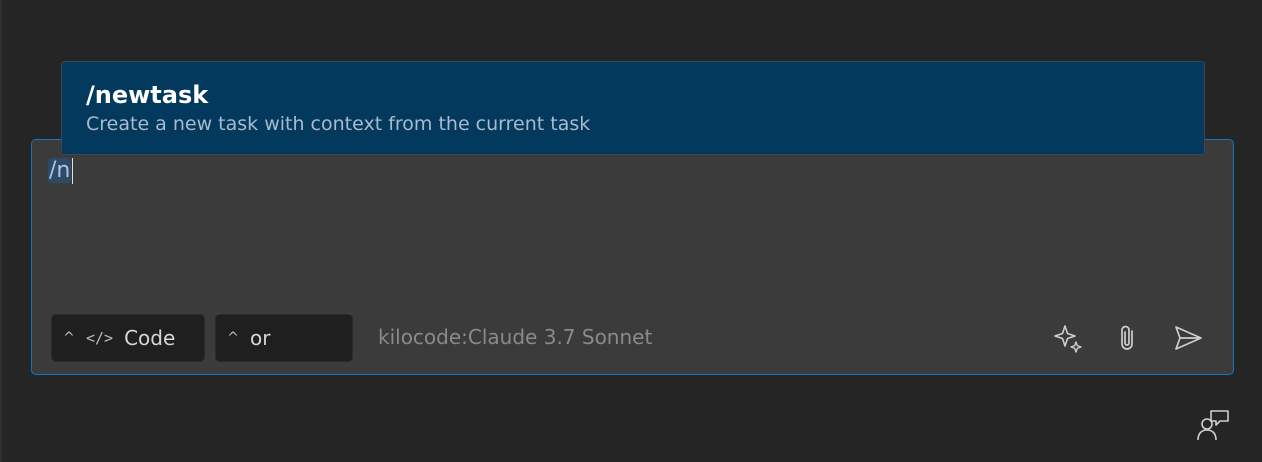 This screenshot has height=462, width=1262. Describe the element at coordinates (73, 171) in the screenshot. I see `text-caret` at that location.